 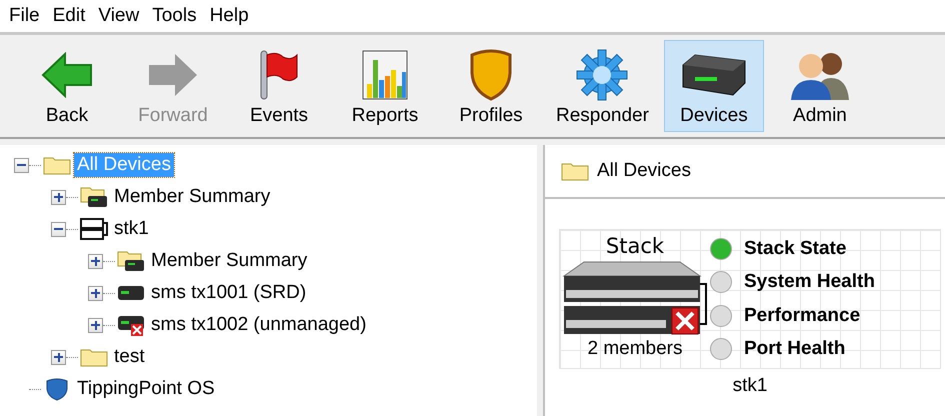 What do you see at coordinates (94, 229) in the screenshot?
I see `stack-icon` at bounding box center [94, 229].